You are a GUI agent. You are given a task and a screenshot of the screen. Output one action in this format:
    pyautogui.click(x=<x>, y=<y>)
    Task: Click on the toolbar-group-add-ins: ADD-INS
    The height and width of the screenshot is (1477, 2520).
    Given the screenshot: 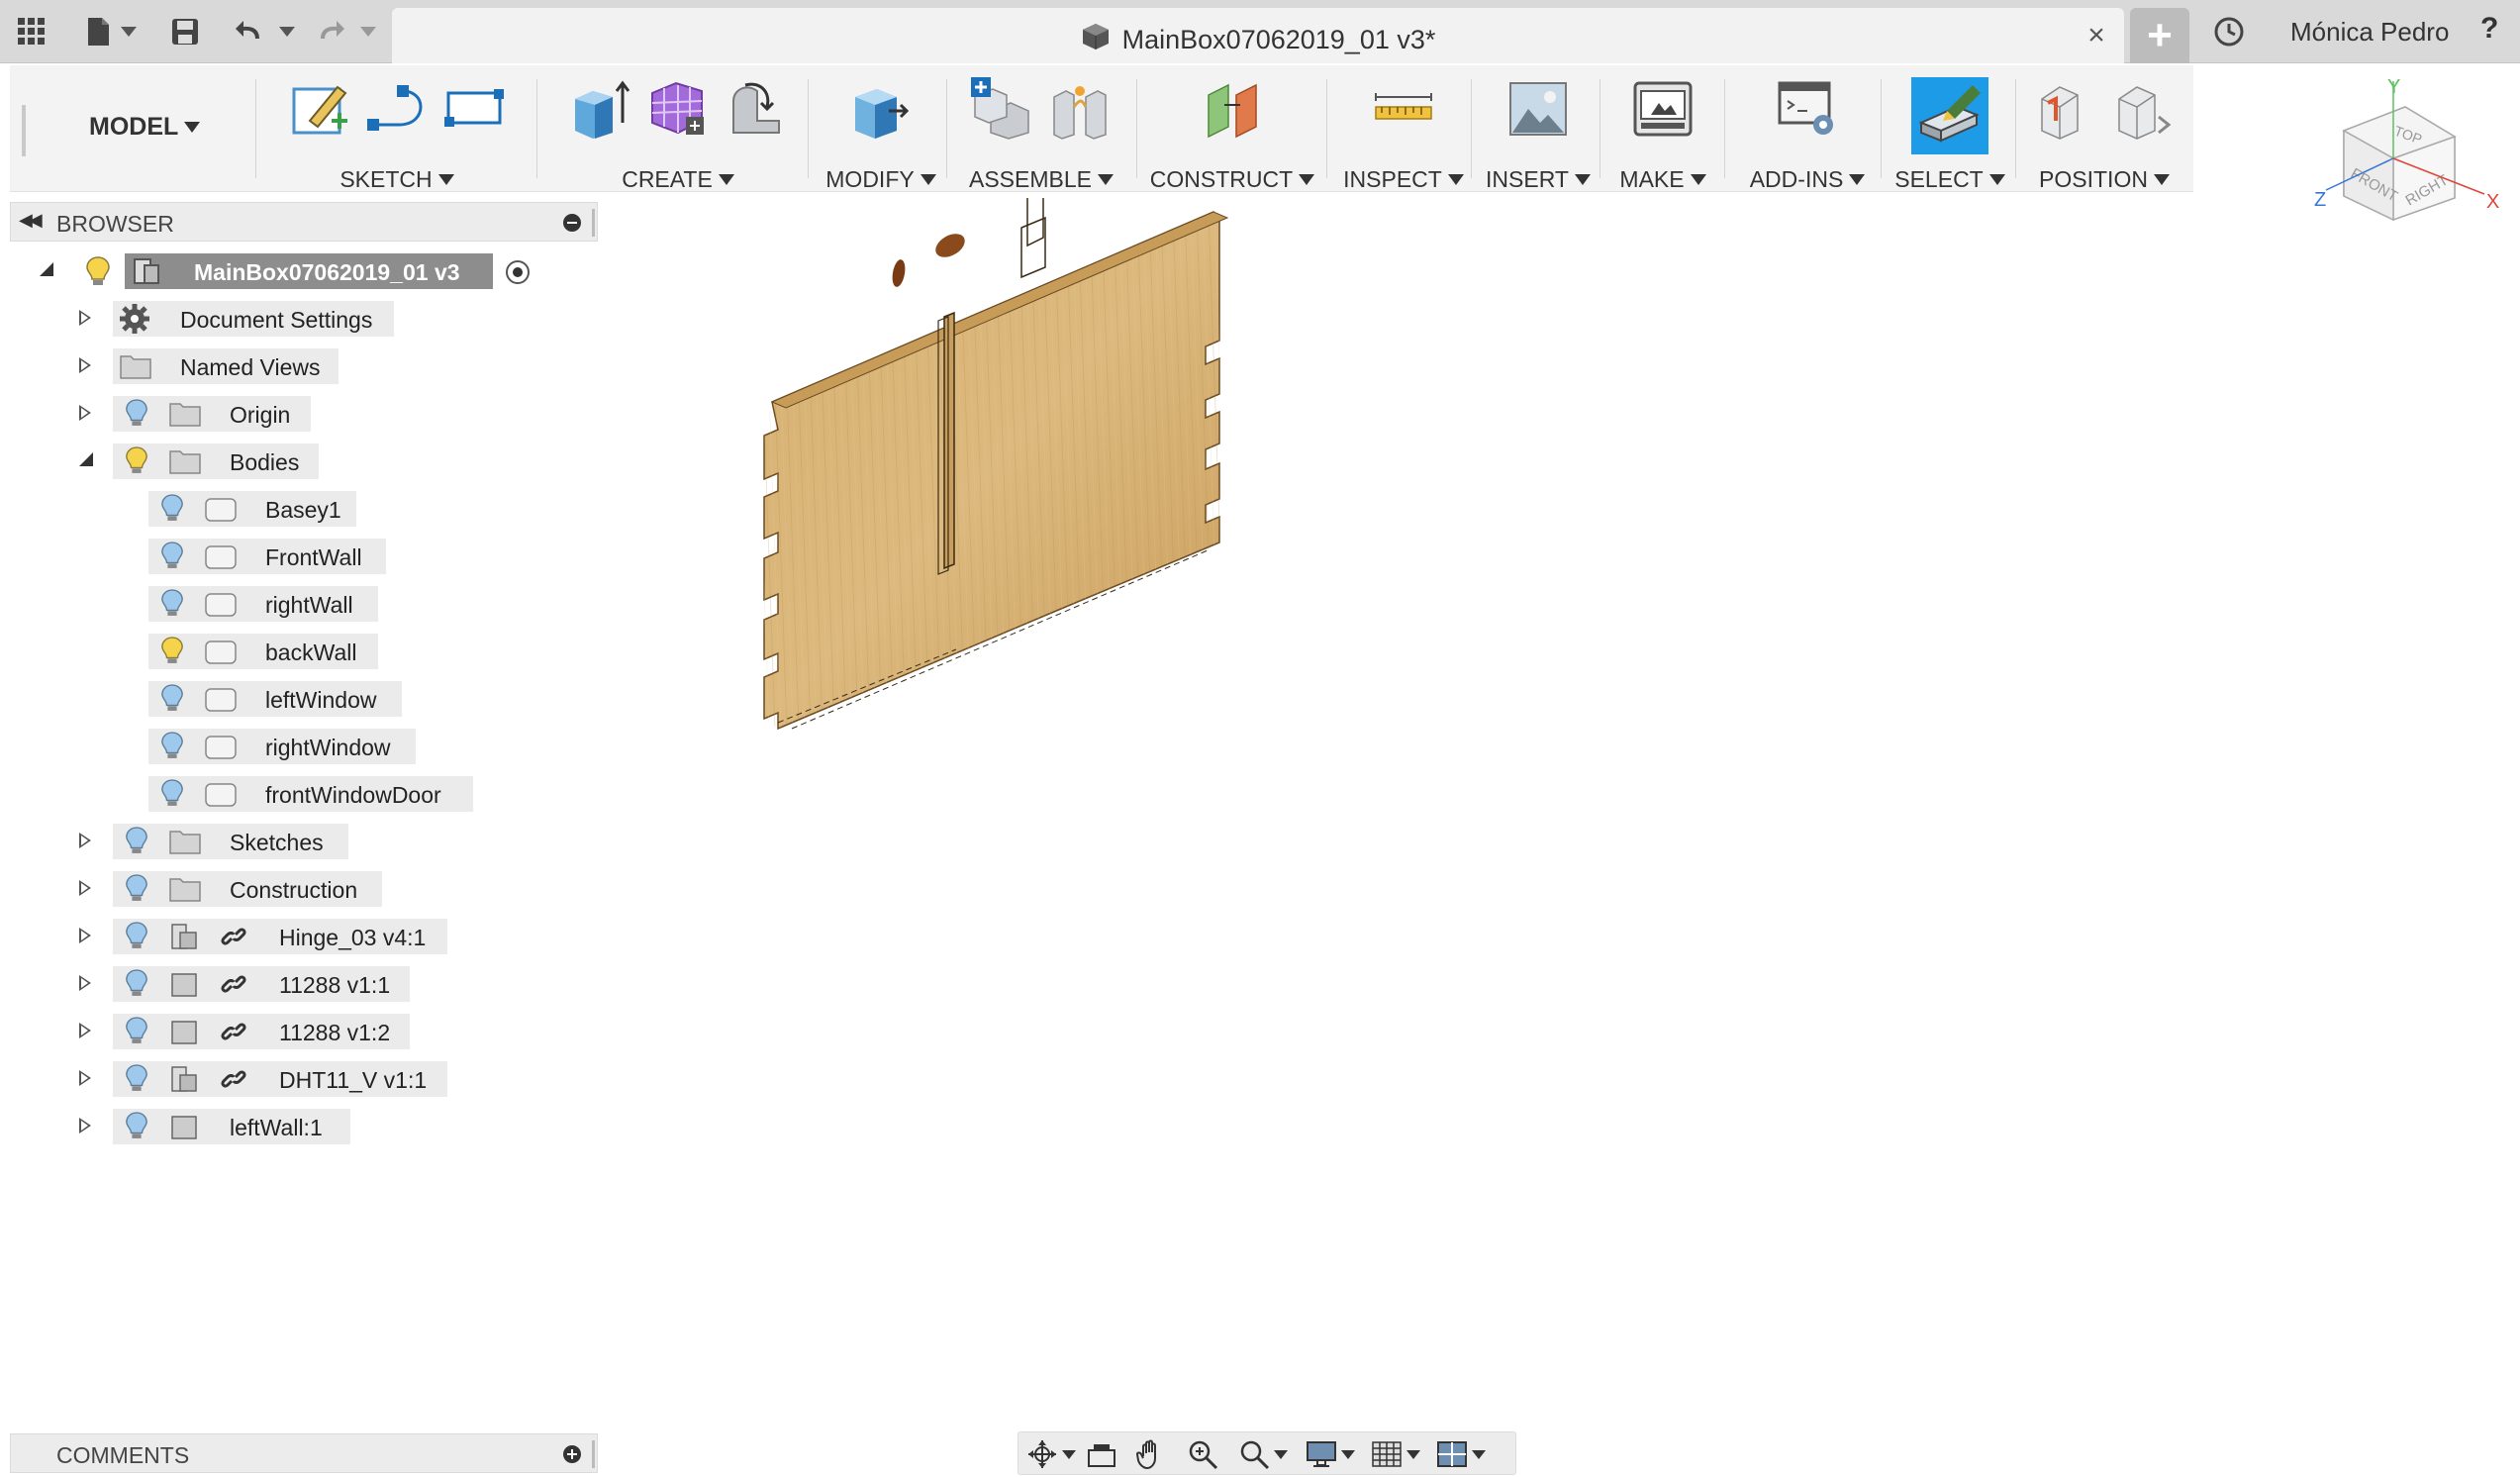 What is the action you would take?
    pyautogui.click(x=1807, y=131)
    